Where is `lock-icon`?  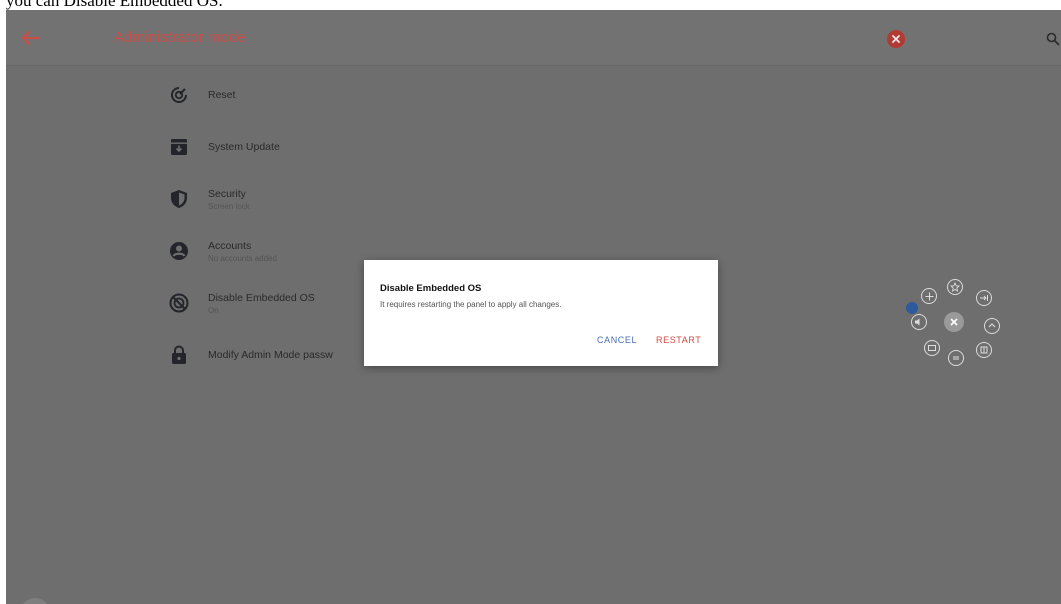
lock-icon is located at coordinates (179, 355).